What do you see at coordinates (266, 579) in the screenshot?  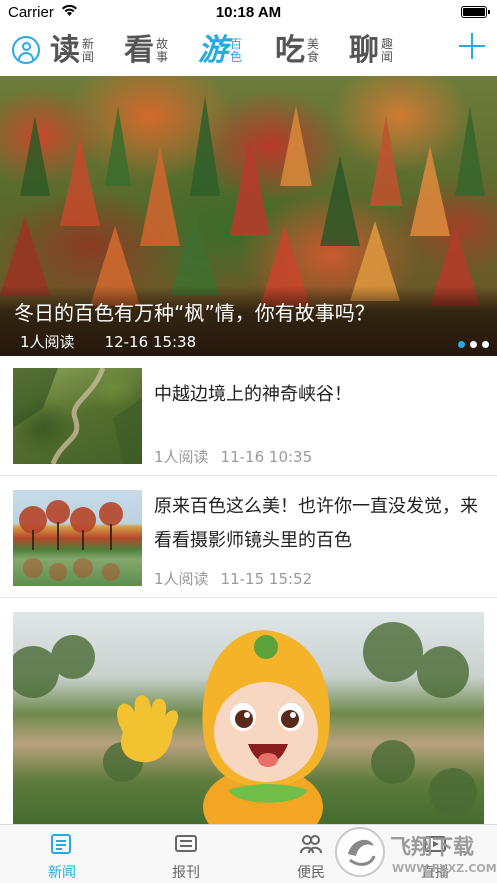 I see `article-date: 11-15 15:52` at bounding box center [266, 579].